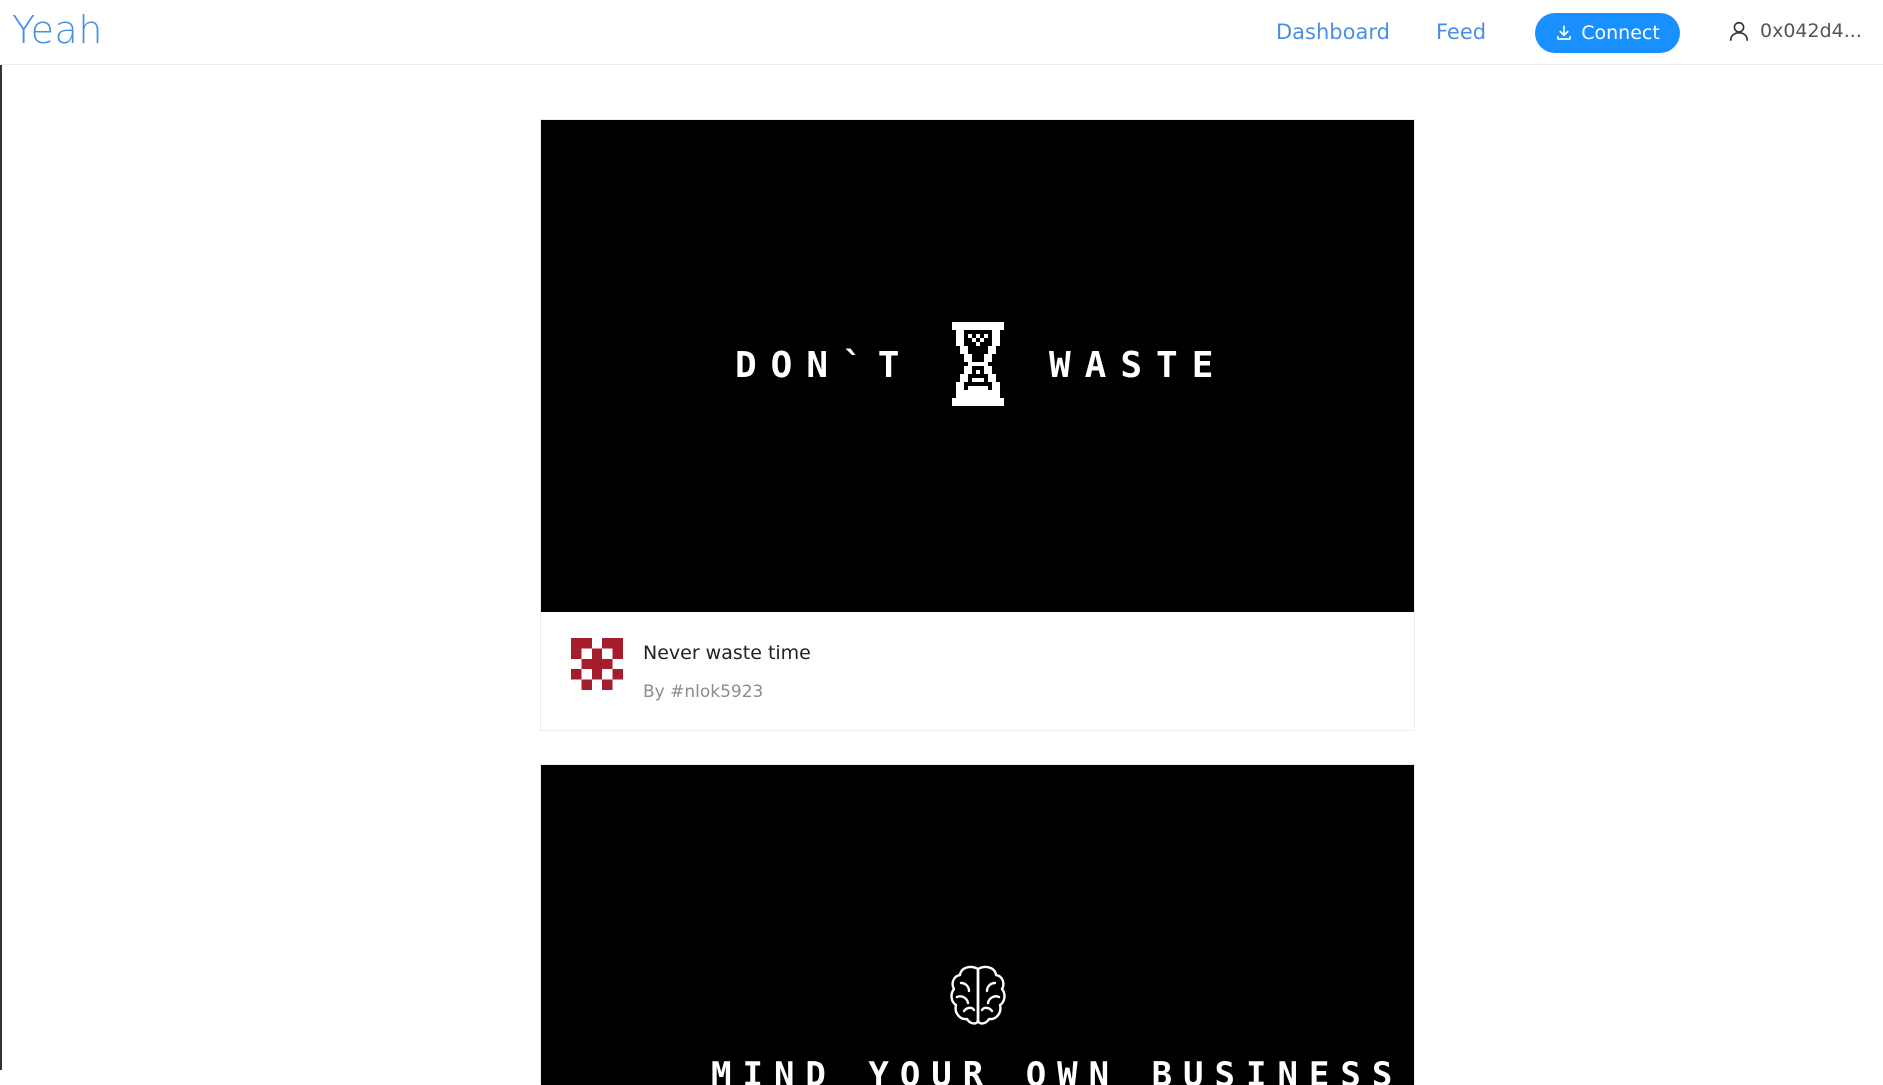 The width and height of the screenshot is (1883, 1085). What do you see at coordinates (597, 664) in the screenshot?
I see `avatar-identicon` at bounding box center [597, 664].